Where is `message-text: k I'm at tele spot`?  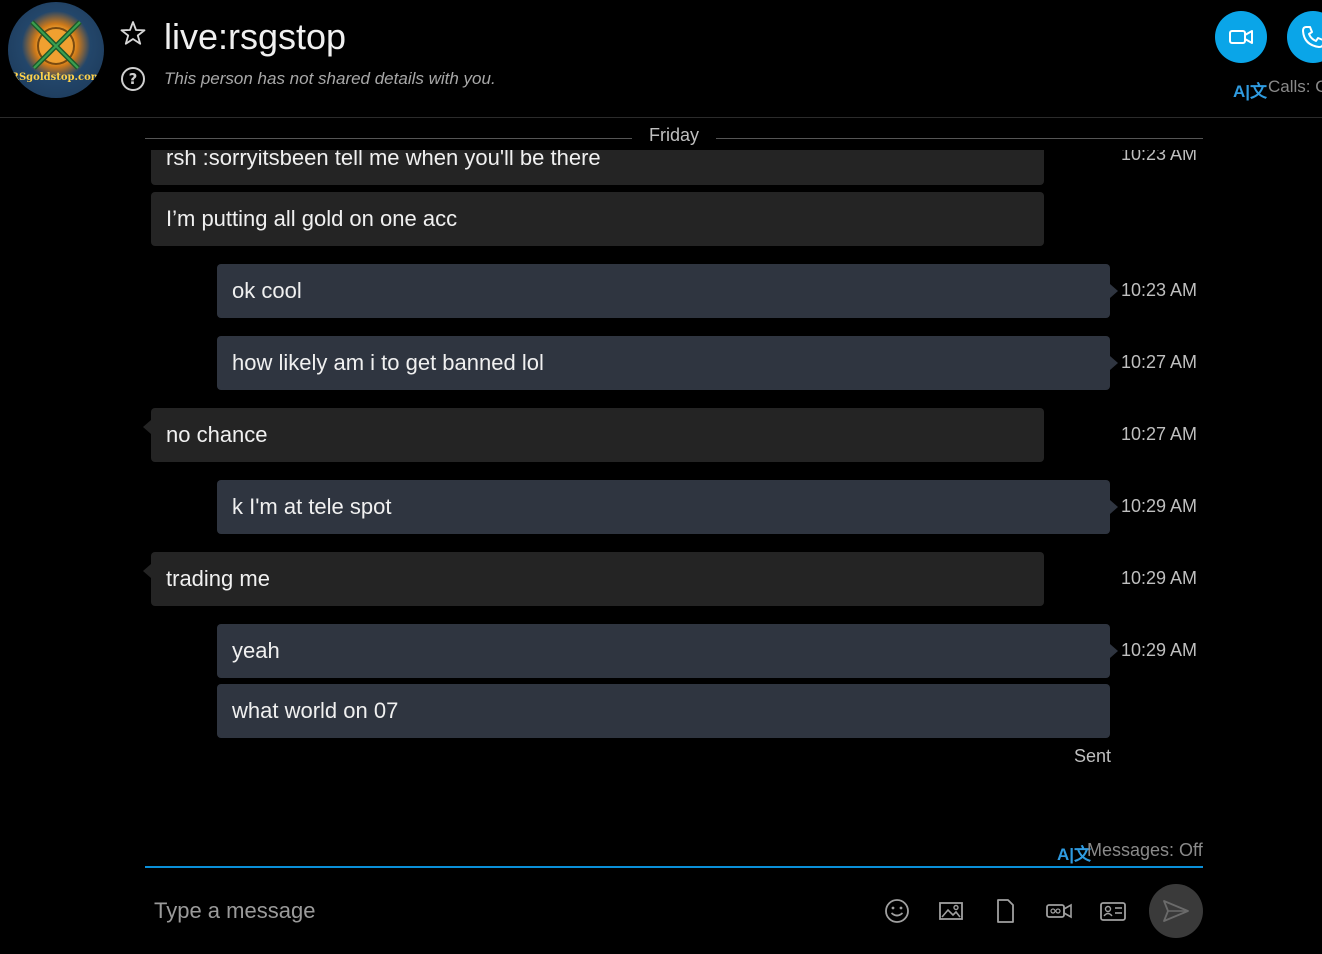 message-text: k I'm at tele spot is located at coordinates (312, 506).